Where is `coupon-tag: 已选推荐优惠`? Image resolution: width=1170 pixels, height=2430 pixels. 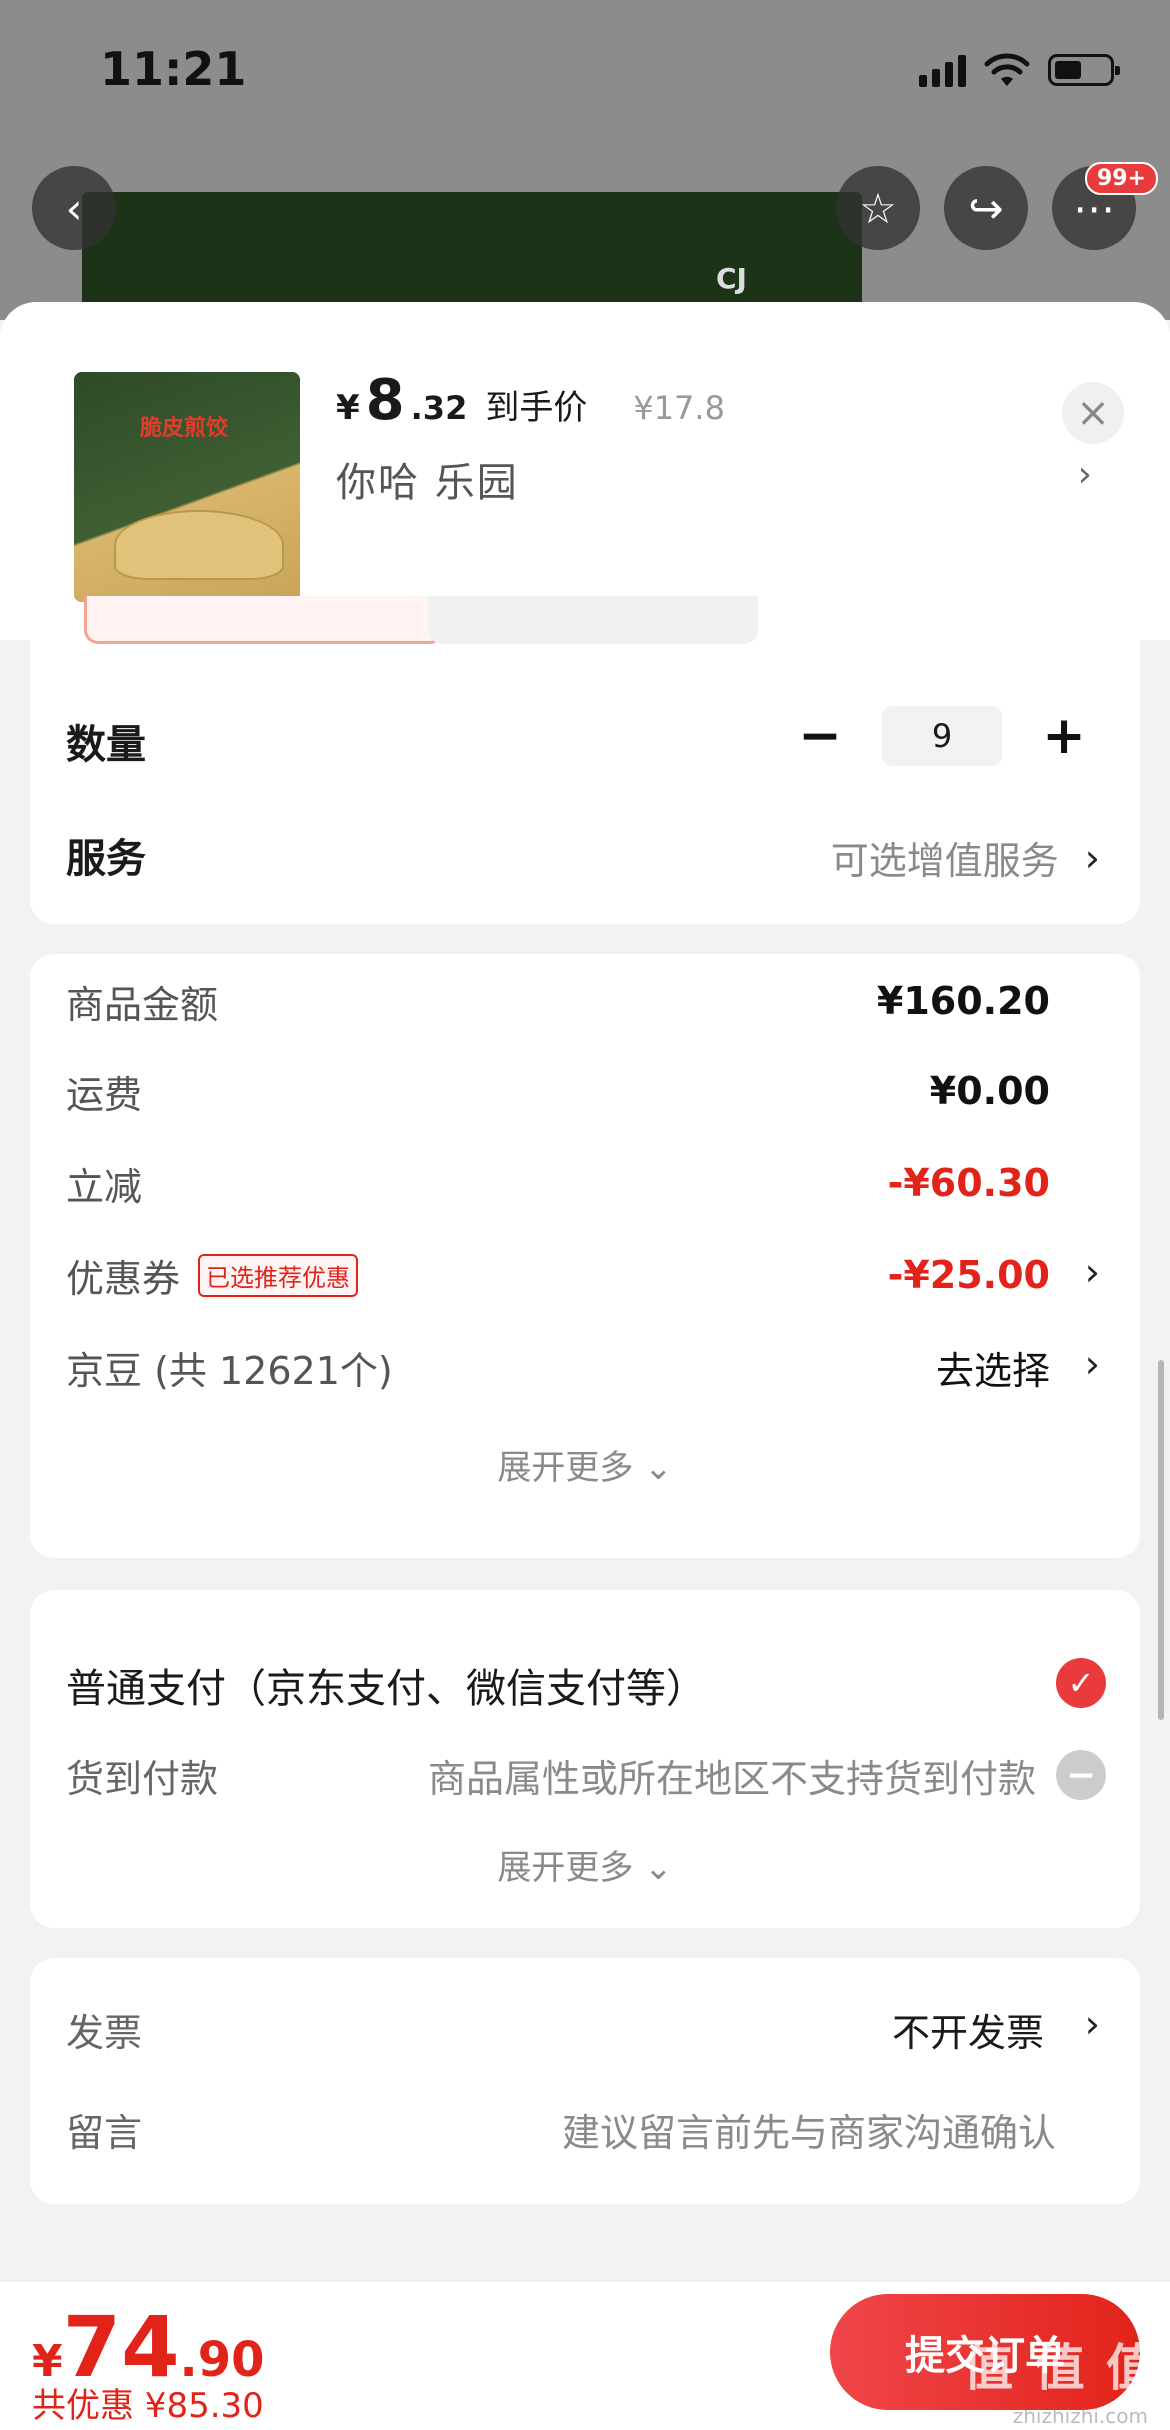
coupon-tag: 已选推荐优惠 is located at coordinates (278, 1275).